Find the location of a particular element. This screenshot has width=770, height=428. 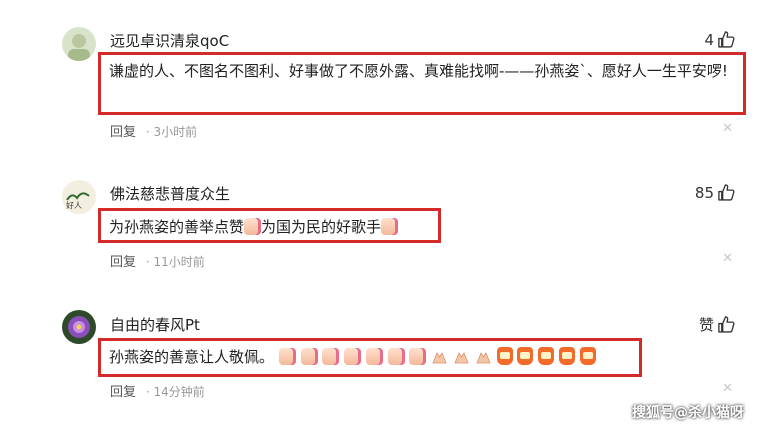

like-button: 85 is located at coordinates (715, 192).